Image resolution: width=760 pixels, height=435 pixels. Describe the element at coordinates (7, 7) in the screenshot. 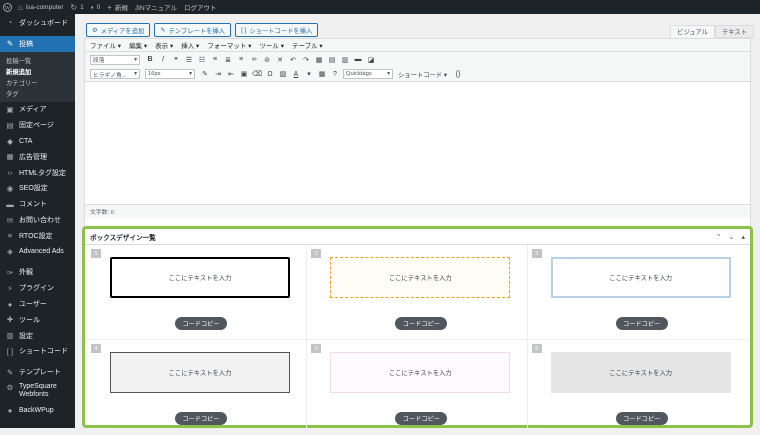

I see `wordpress-logo-icon: W` at that location.